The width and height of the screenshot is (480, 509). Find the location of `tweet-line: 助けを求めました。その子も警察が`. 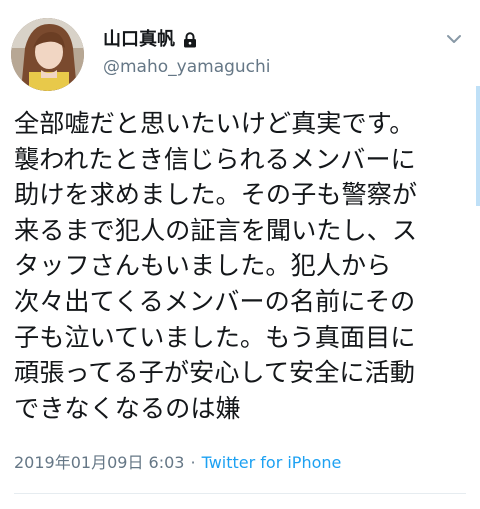

tweet-line: 助けを求めました。その子も警察が is located at coordinates (215, 195).